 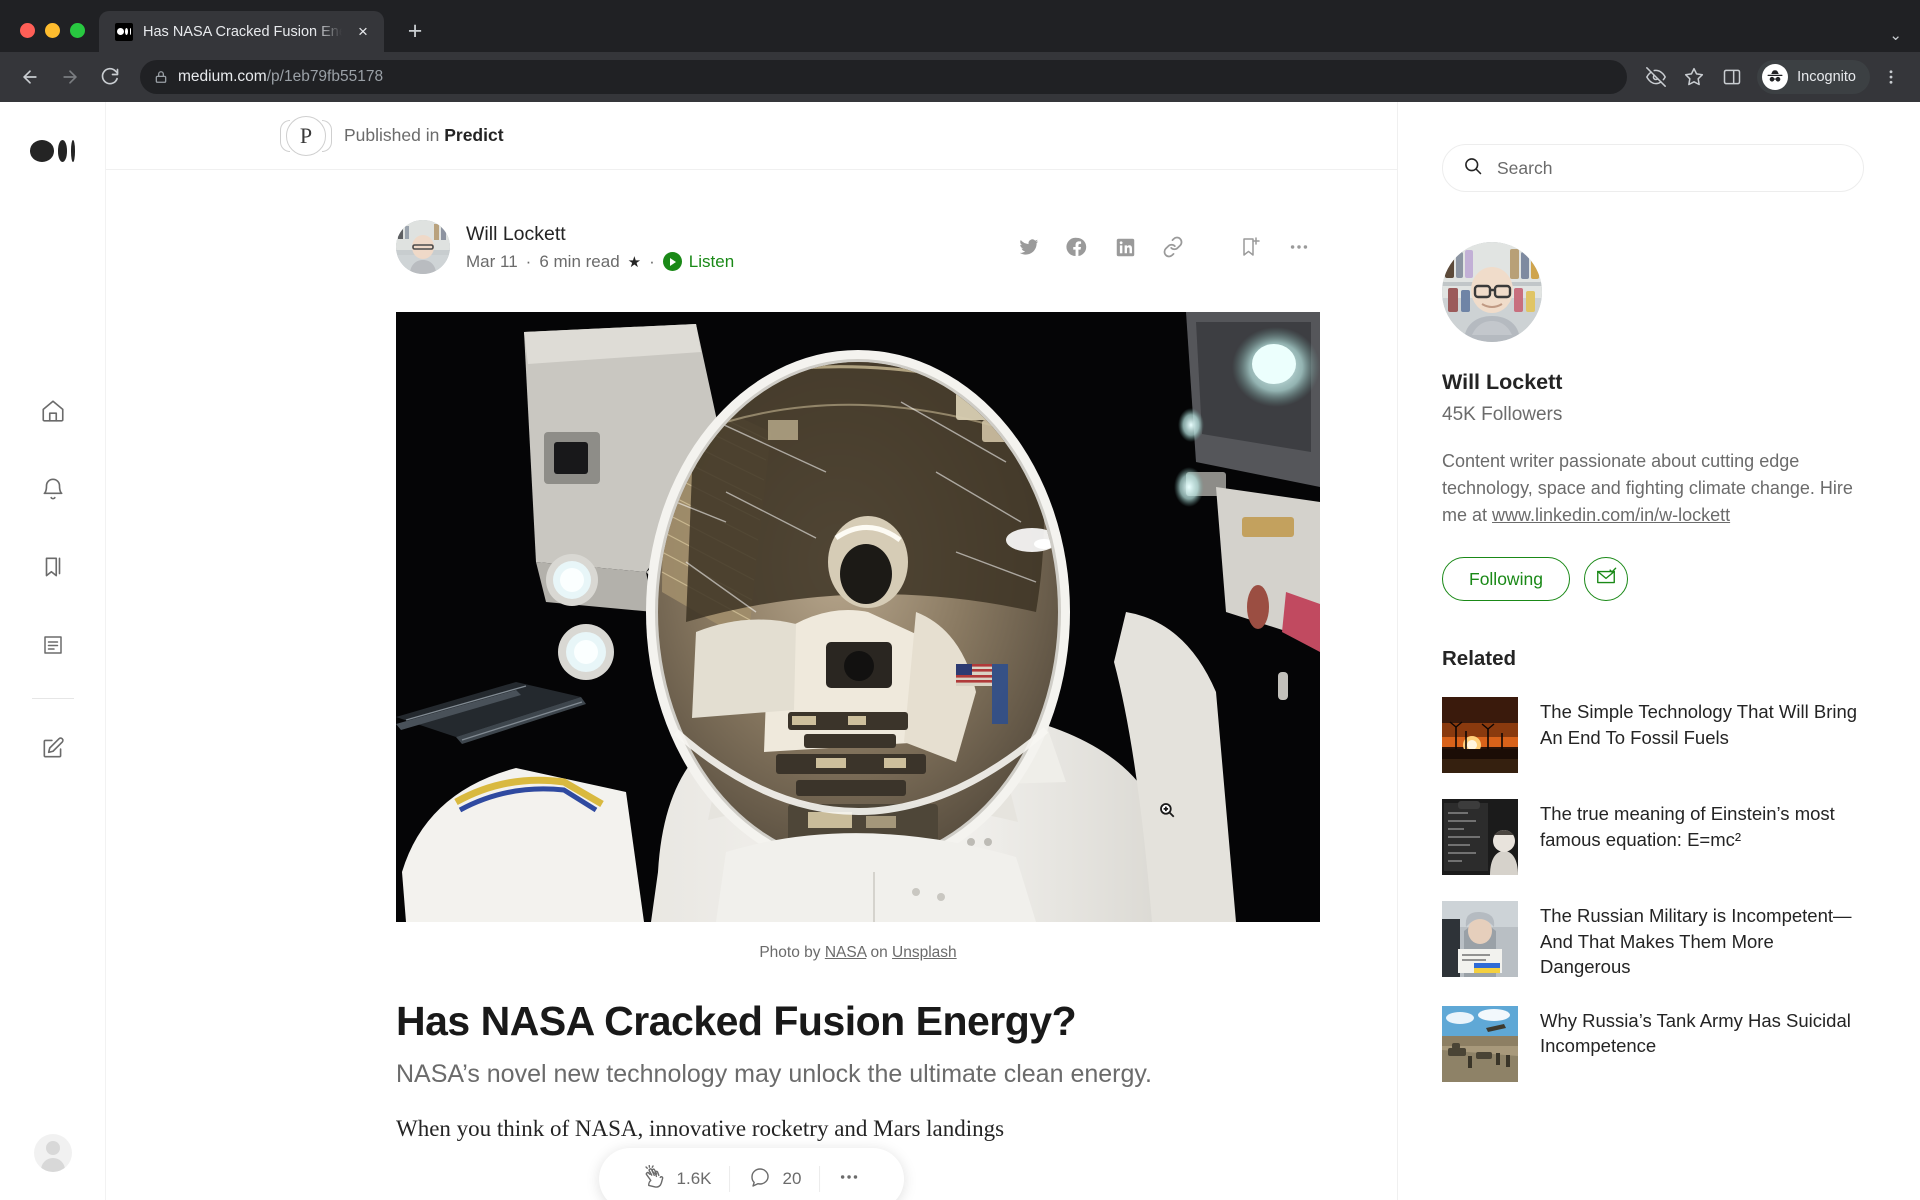 I want to click on zoom-in-cursor-icon, so click(x=1167, y=810).